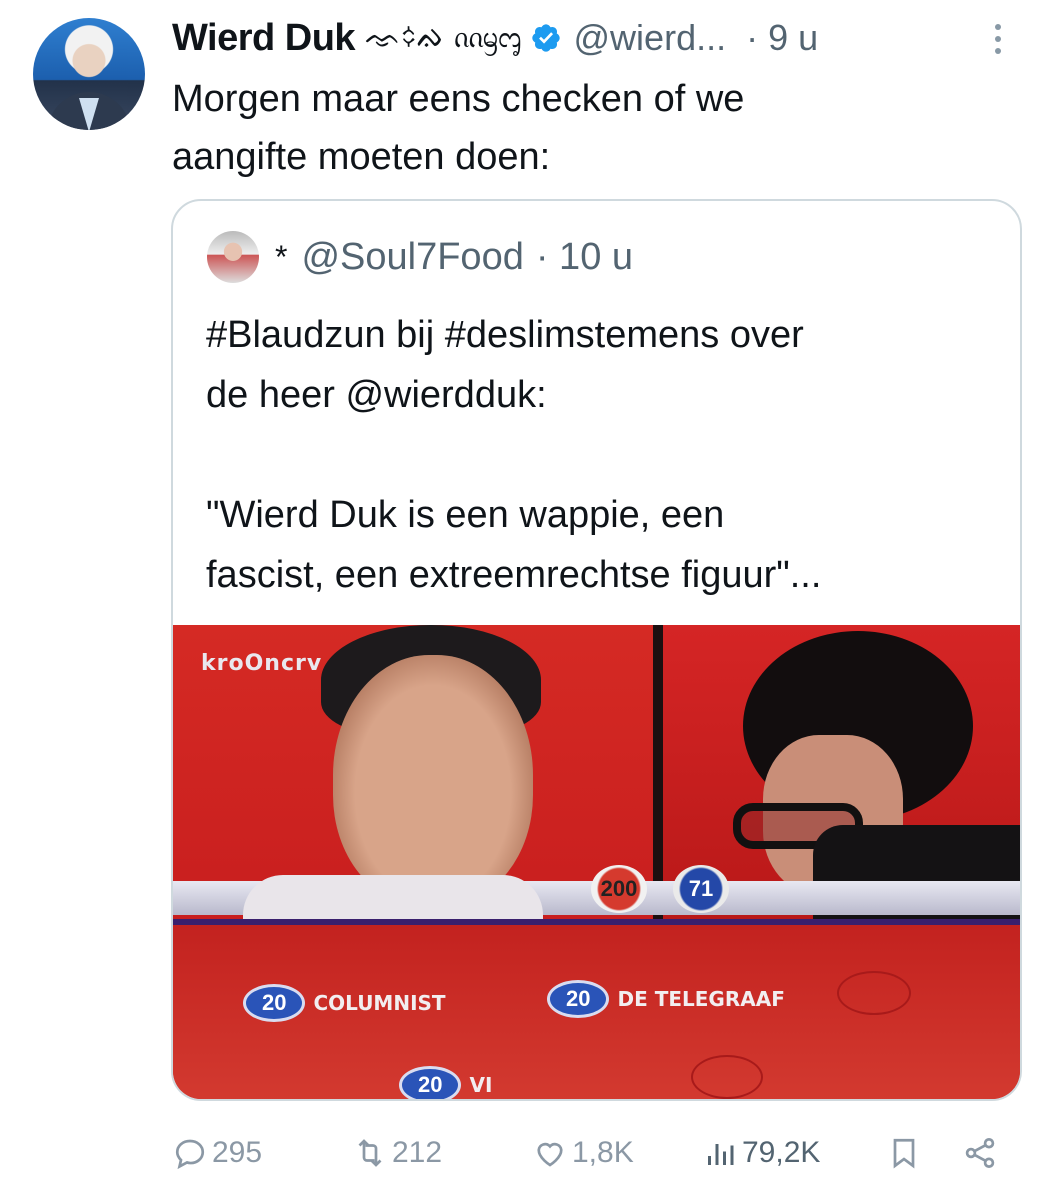  I want to click on quoted-avatar, so click(233, 257).